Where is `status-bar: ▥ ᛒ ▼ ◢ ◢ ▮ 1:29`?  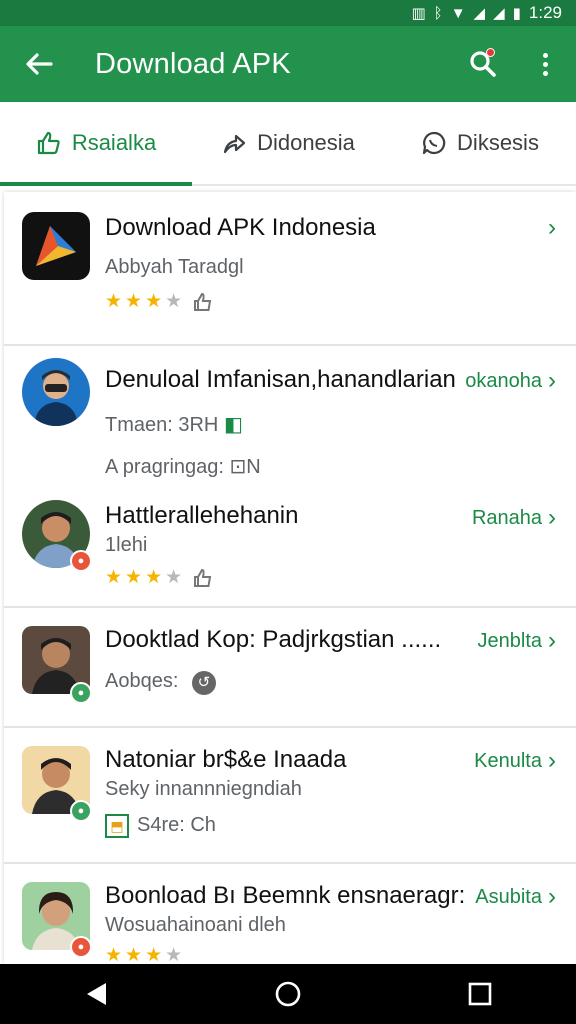
status-bar: ▥ ᛒ ▼ ◢ ◢ ▮ 1:29 is located at coordinates (288, 13).